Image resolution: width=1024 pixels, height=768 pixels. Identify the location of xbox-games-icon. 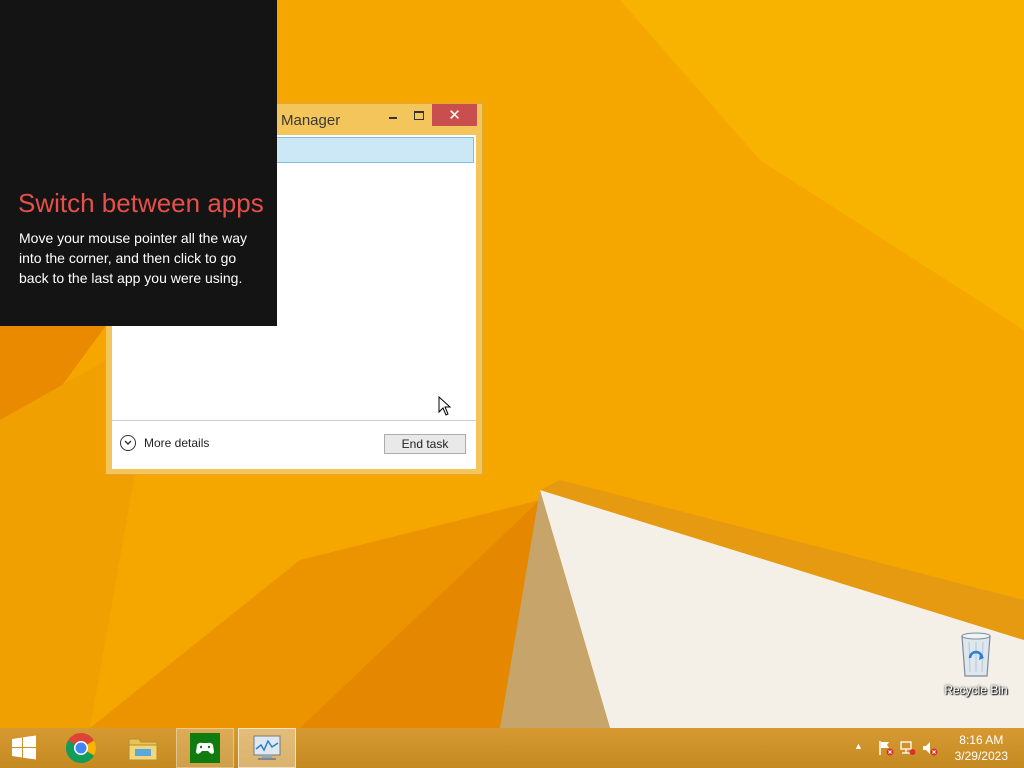
(205, 748).